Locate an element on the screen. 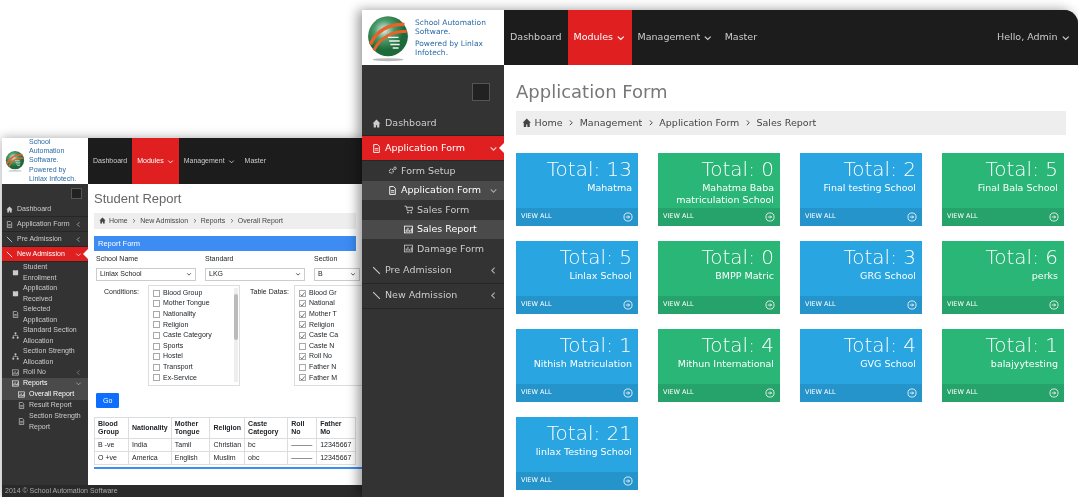  tile-label: linlax Testing School is located at coordinates (583, 452).